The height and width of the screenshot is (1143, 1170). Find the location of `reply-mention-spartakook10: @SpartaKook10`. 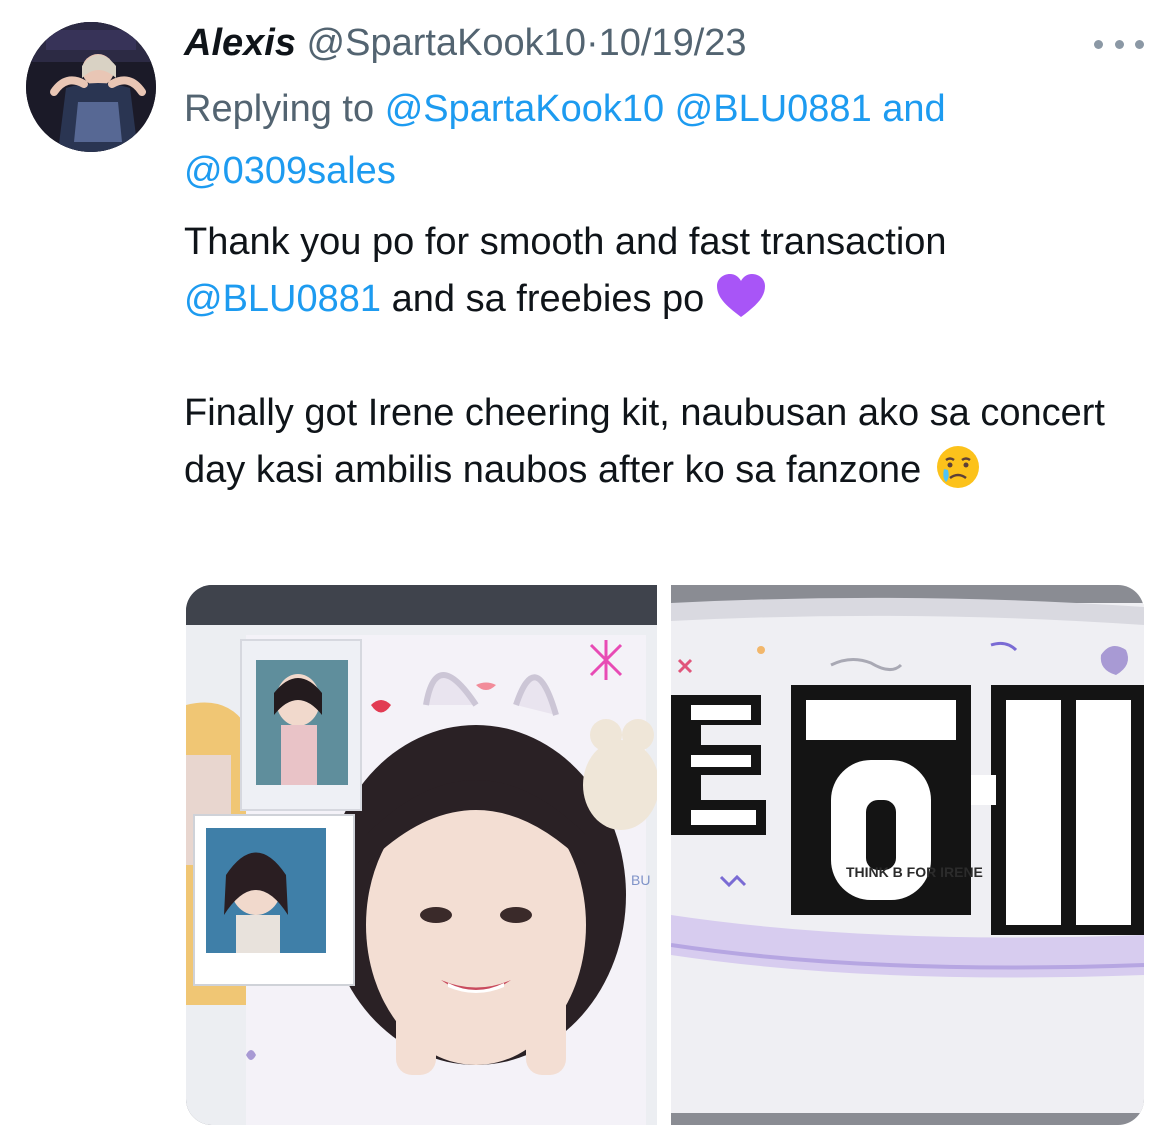

reply-mention-spartakook10: @SpartaKook10 is located at coordinates (524, 109).